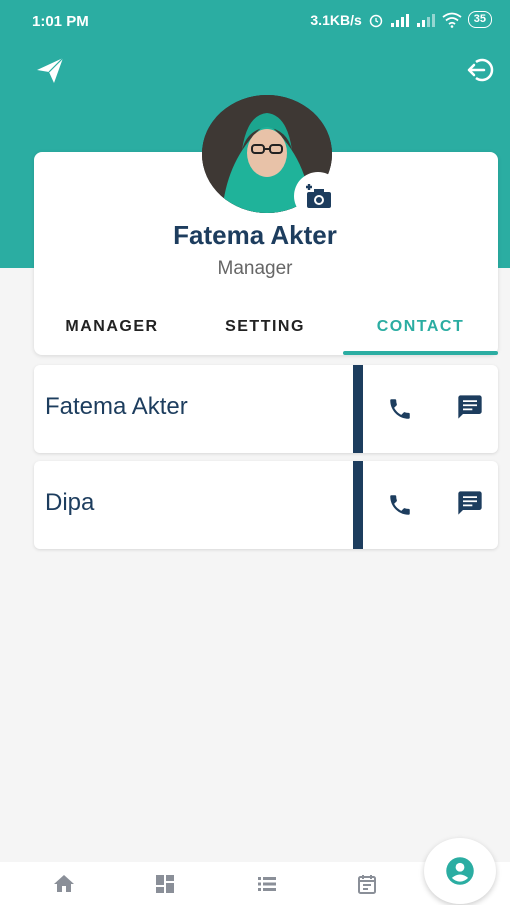 The width and height of the screenshot is (510, 905). I want to click on send-icon, so click(50, 70).